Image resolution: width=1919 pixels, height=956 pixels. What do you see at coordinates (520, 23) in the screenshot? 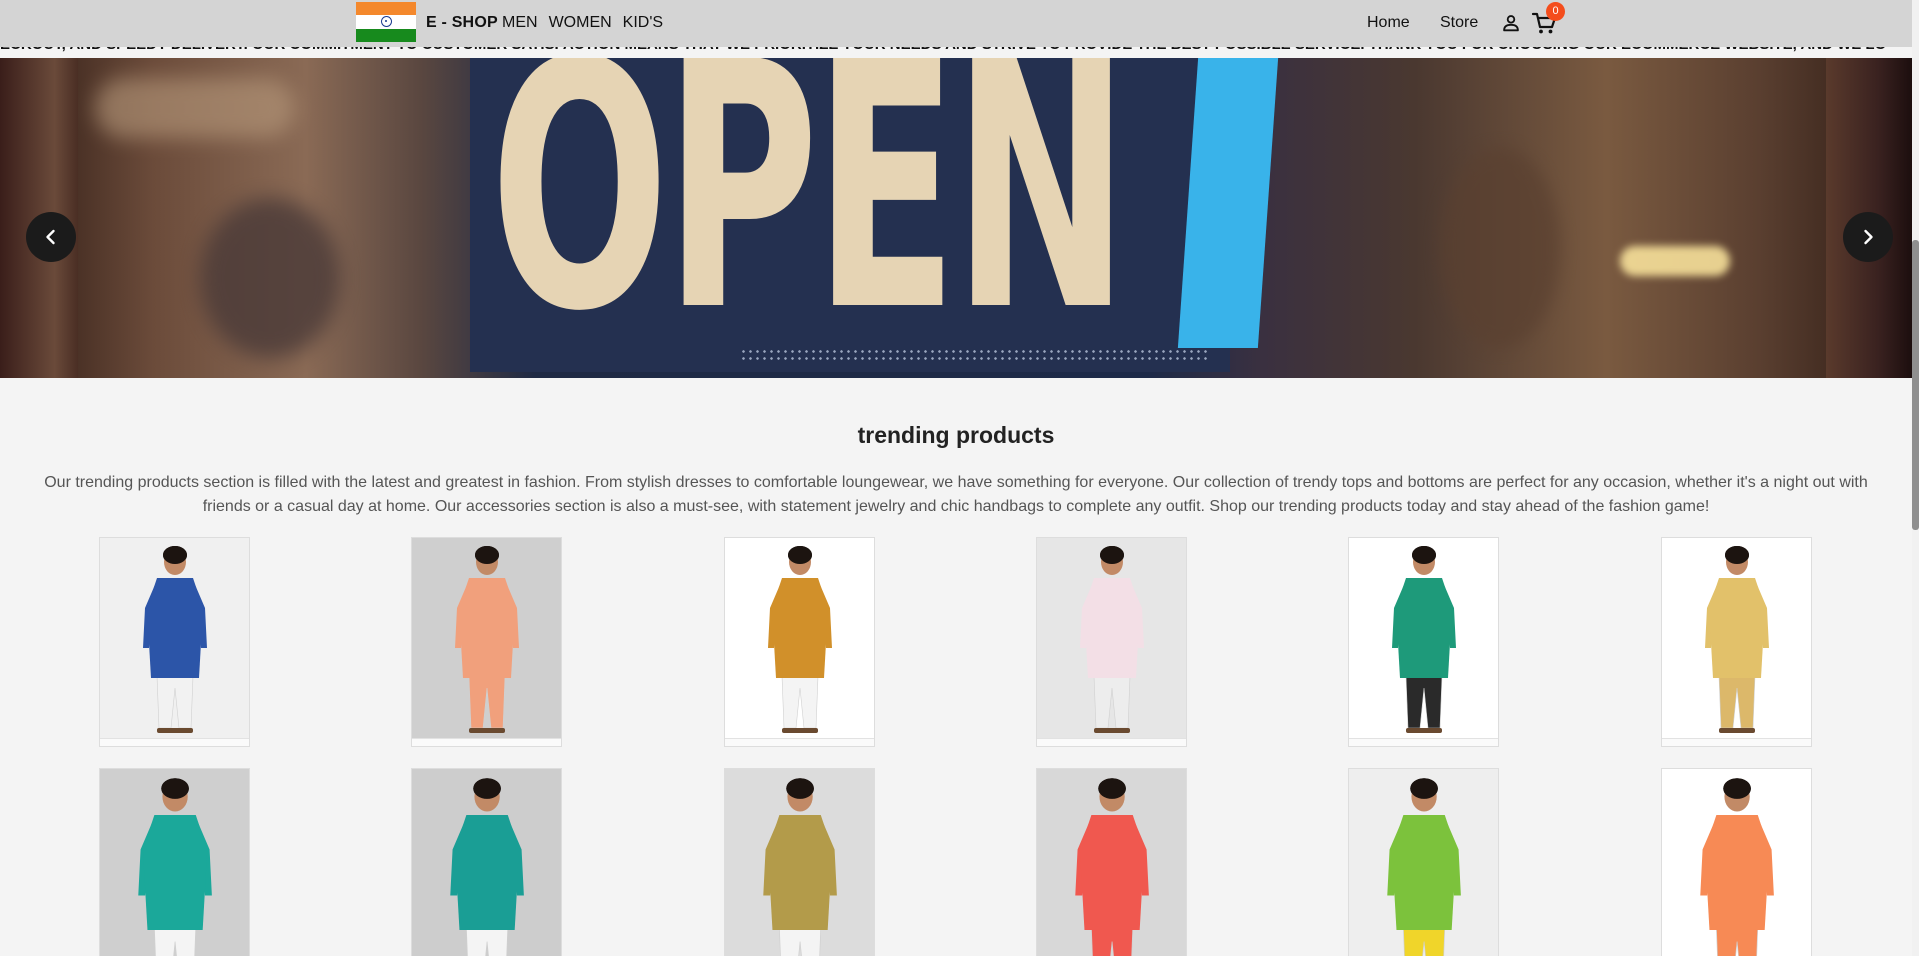
I see `nav-link-men: MEN` at bounding box center [520, 23].